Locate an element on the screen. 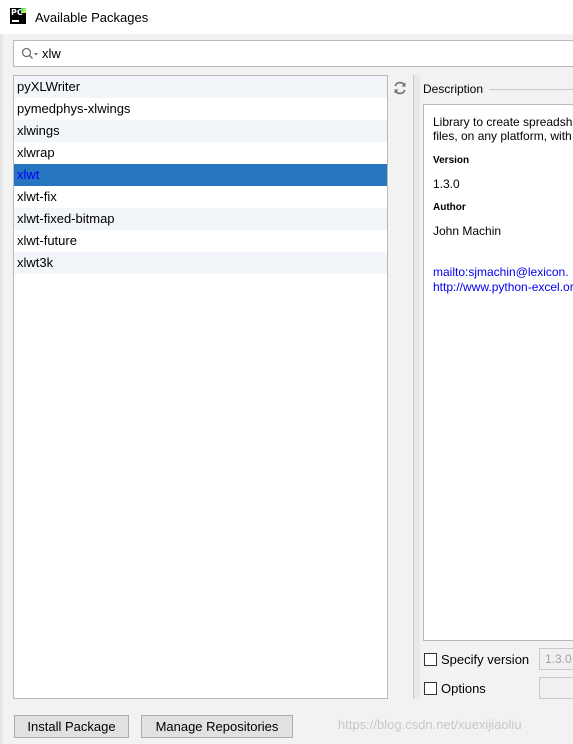 The image size is (573, 744). package-row: pymedphys-xlwings is located at coordinates (200, 109).